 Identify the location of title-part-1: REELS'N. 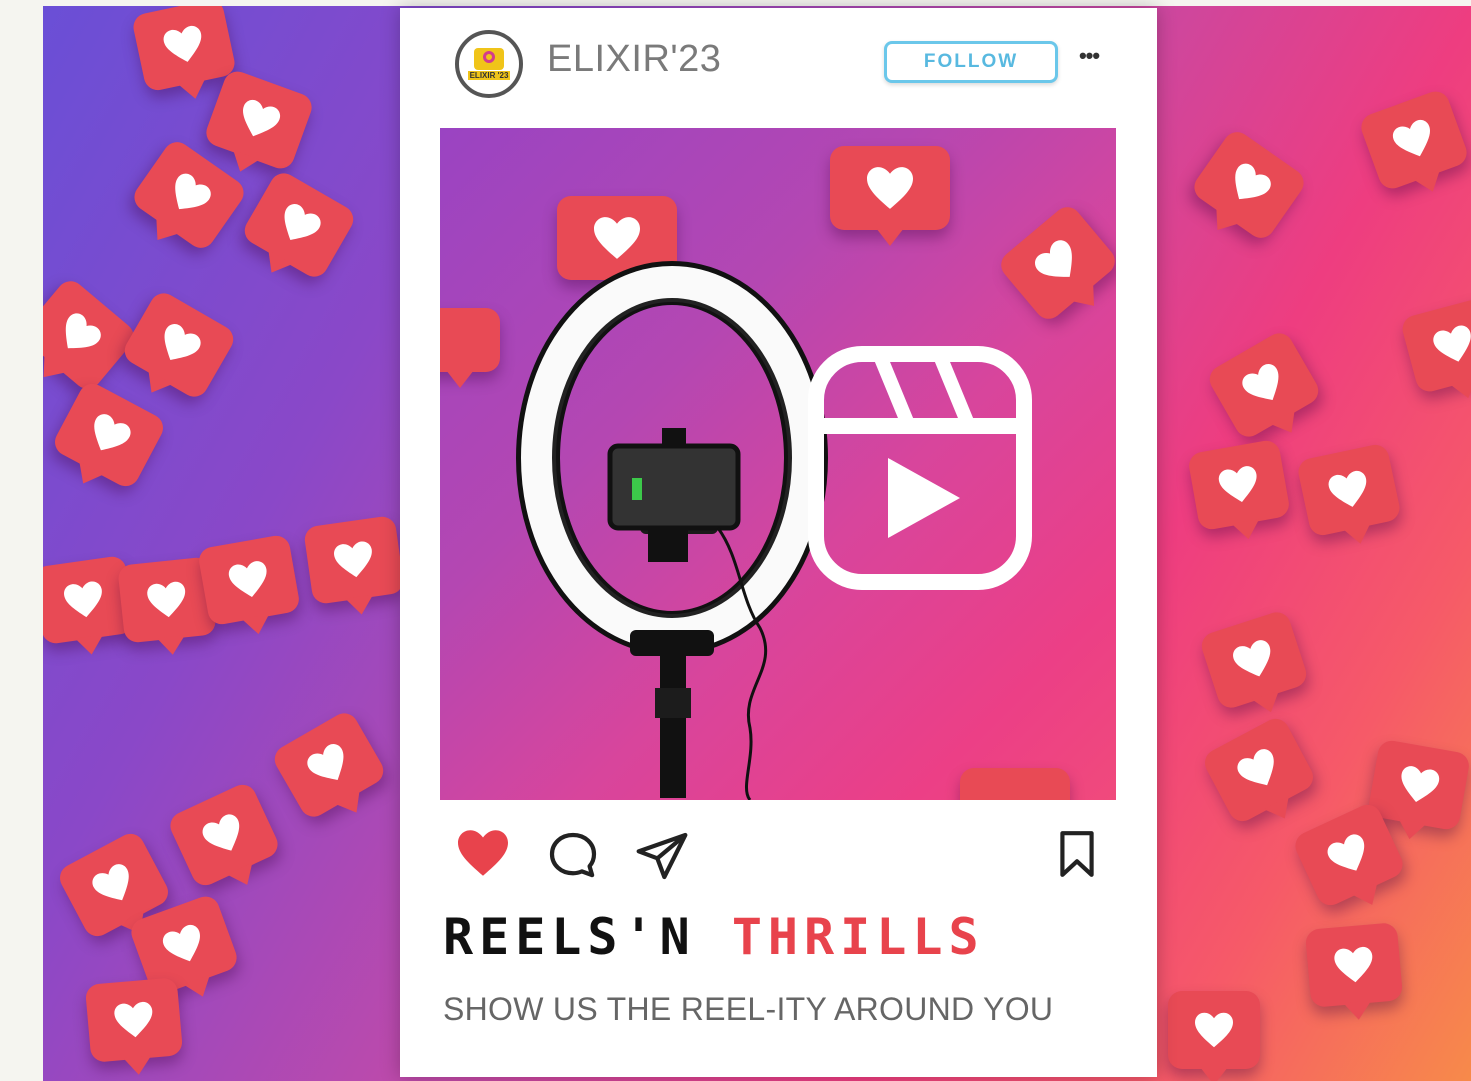
(569, 937).